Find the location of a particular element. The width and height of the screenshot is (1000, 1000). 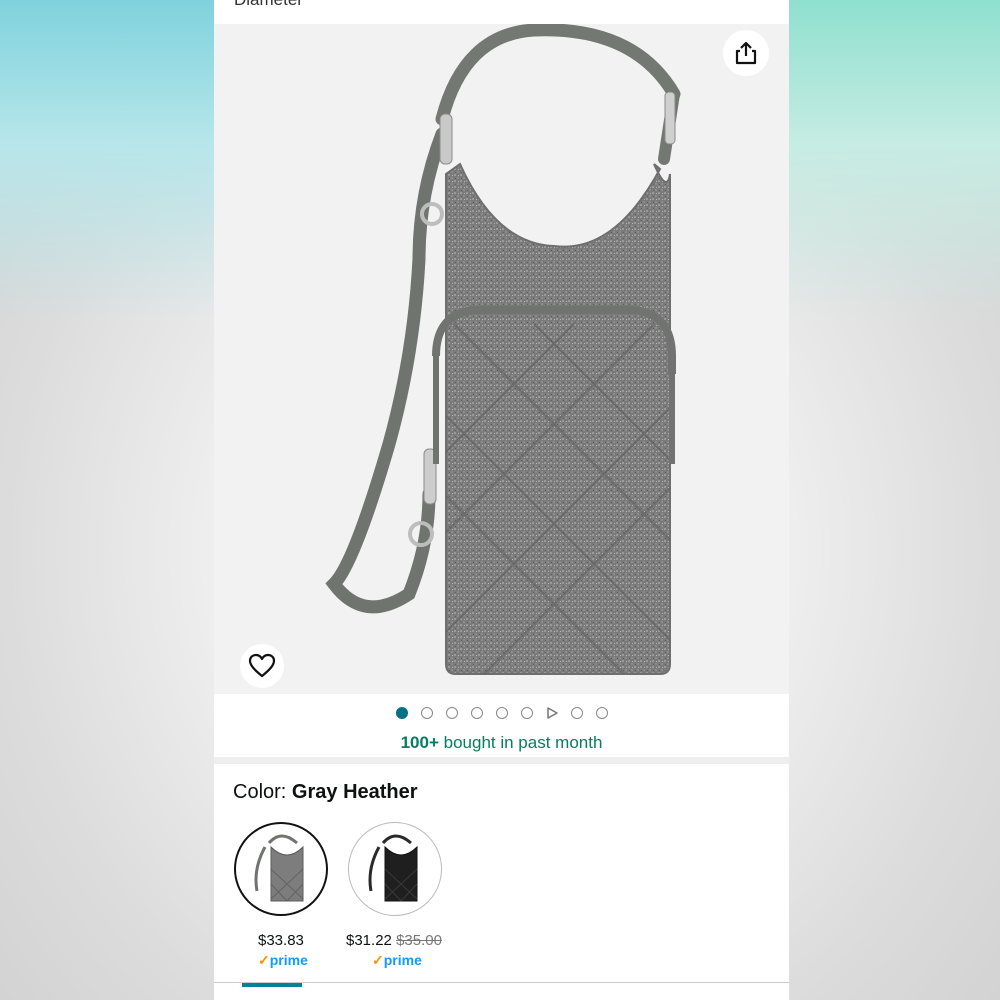

swatch-1-price: $33.83 is located at coordinates (281, 940).